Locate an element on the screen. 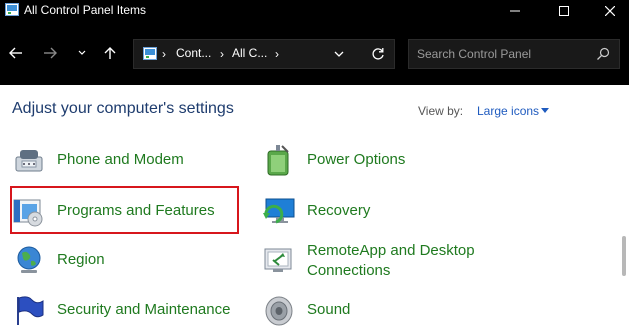 This screenshot has height=333, width=629. address-bar: › Cont... › All C... › is located at coordinates (264, 54).